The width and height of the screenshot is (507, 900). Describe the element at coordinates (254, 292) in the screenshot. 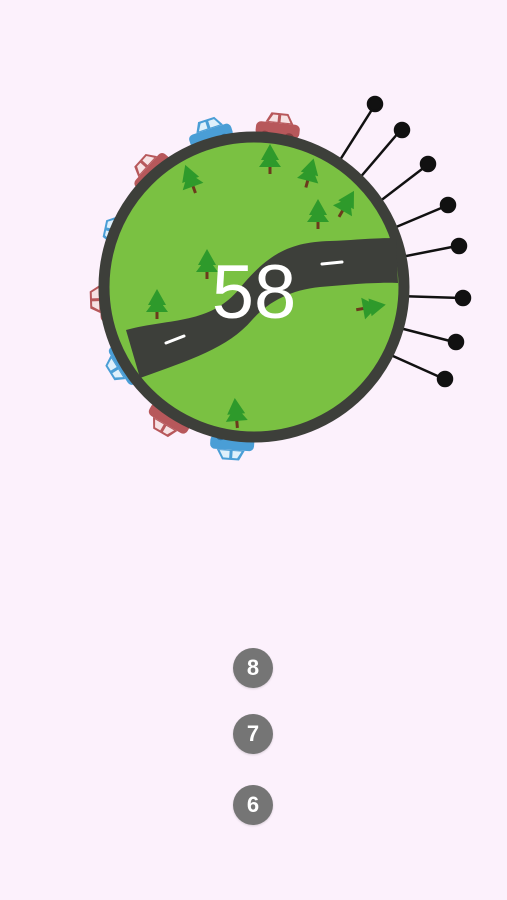

I see `level-counter: 58` at that location.